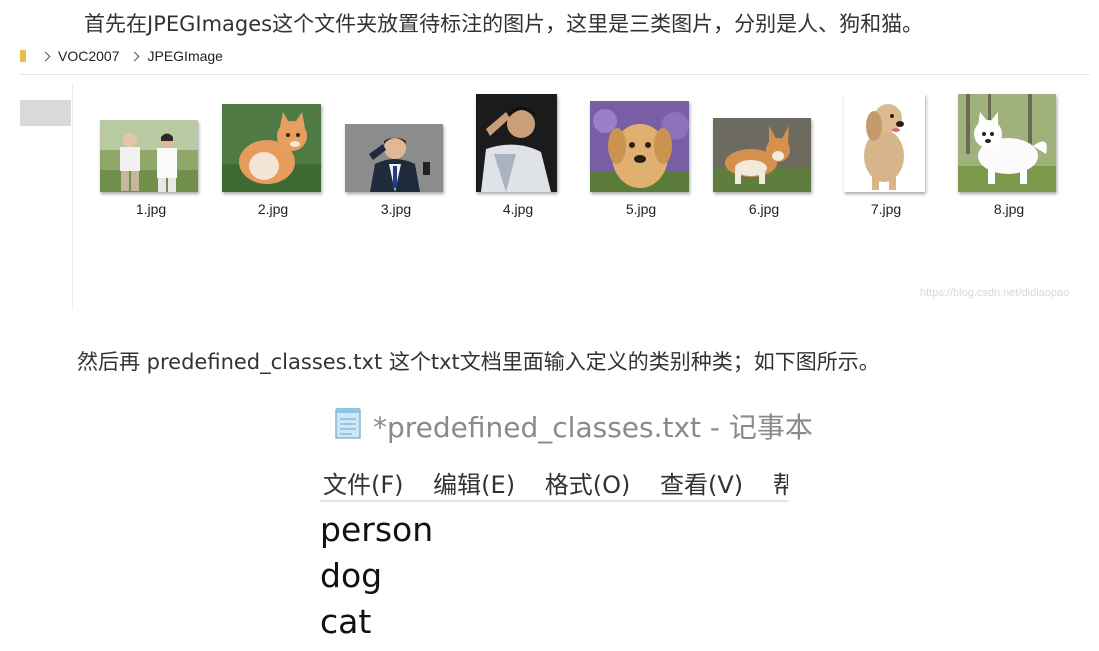 The width and height of the screenshot is (1099, 651). What do you see at coordinates (886, 209) in the screenshot?
I see `file-name-7: 7.jpg` at bounding box center [886, 209].